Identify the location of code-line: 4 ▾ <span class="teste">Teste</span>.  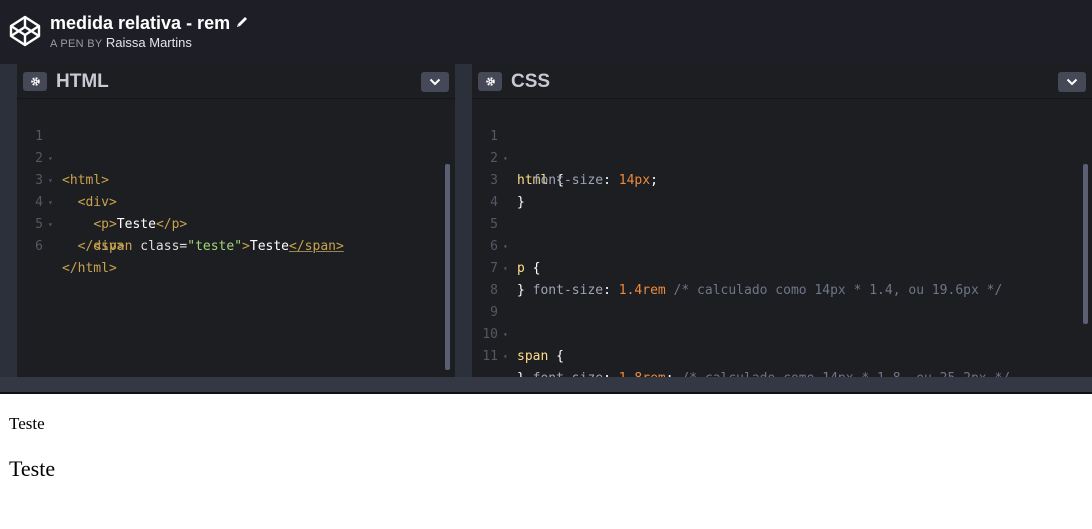
(236, 212).